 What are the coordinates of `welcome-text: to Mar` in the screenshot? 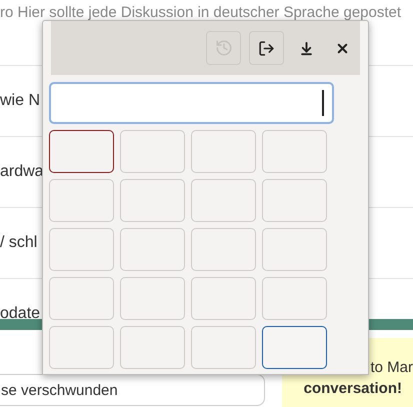 It's located at (391, 368).